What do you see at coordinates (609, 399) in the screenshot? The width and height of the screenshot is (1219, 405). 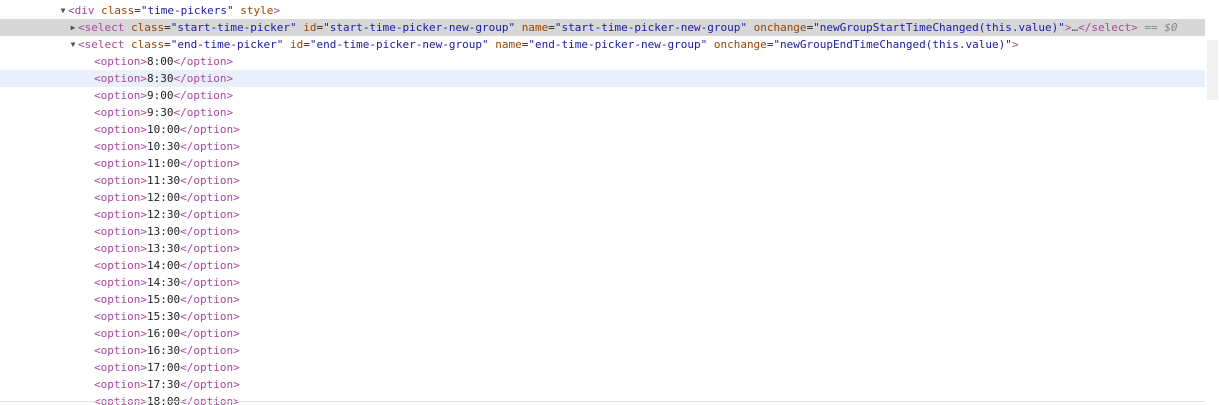 I see `dom-node-option: <option>18:00</option>` at bounding box center [609, 399].